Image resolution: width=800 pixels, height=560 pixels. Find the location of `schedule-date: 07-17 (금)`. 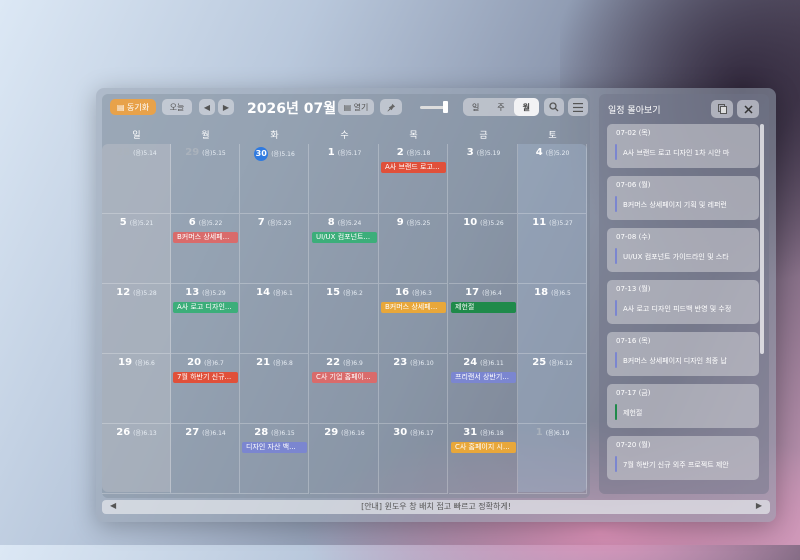

schedule-date: 07-17 (금) is located at coordinates (633, 393).